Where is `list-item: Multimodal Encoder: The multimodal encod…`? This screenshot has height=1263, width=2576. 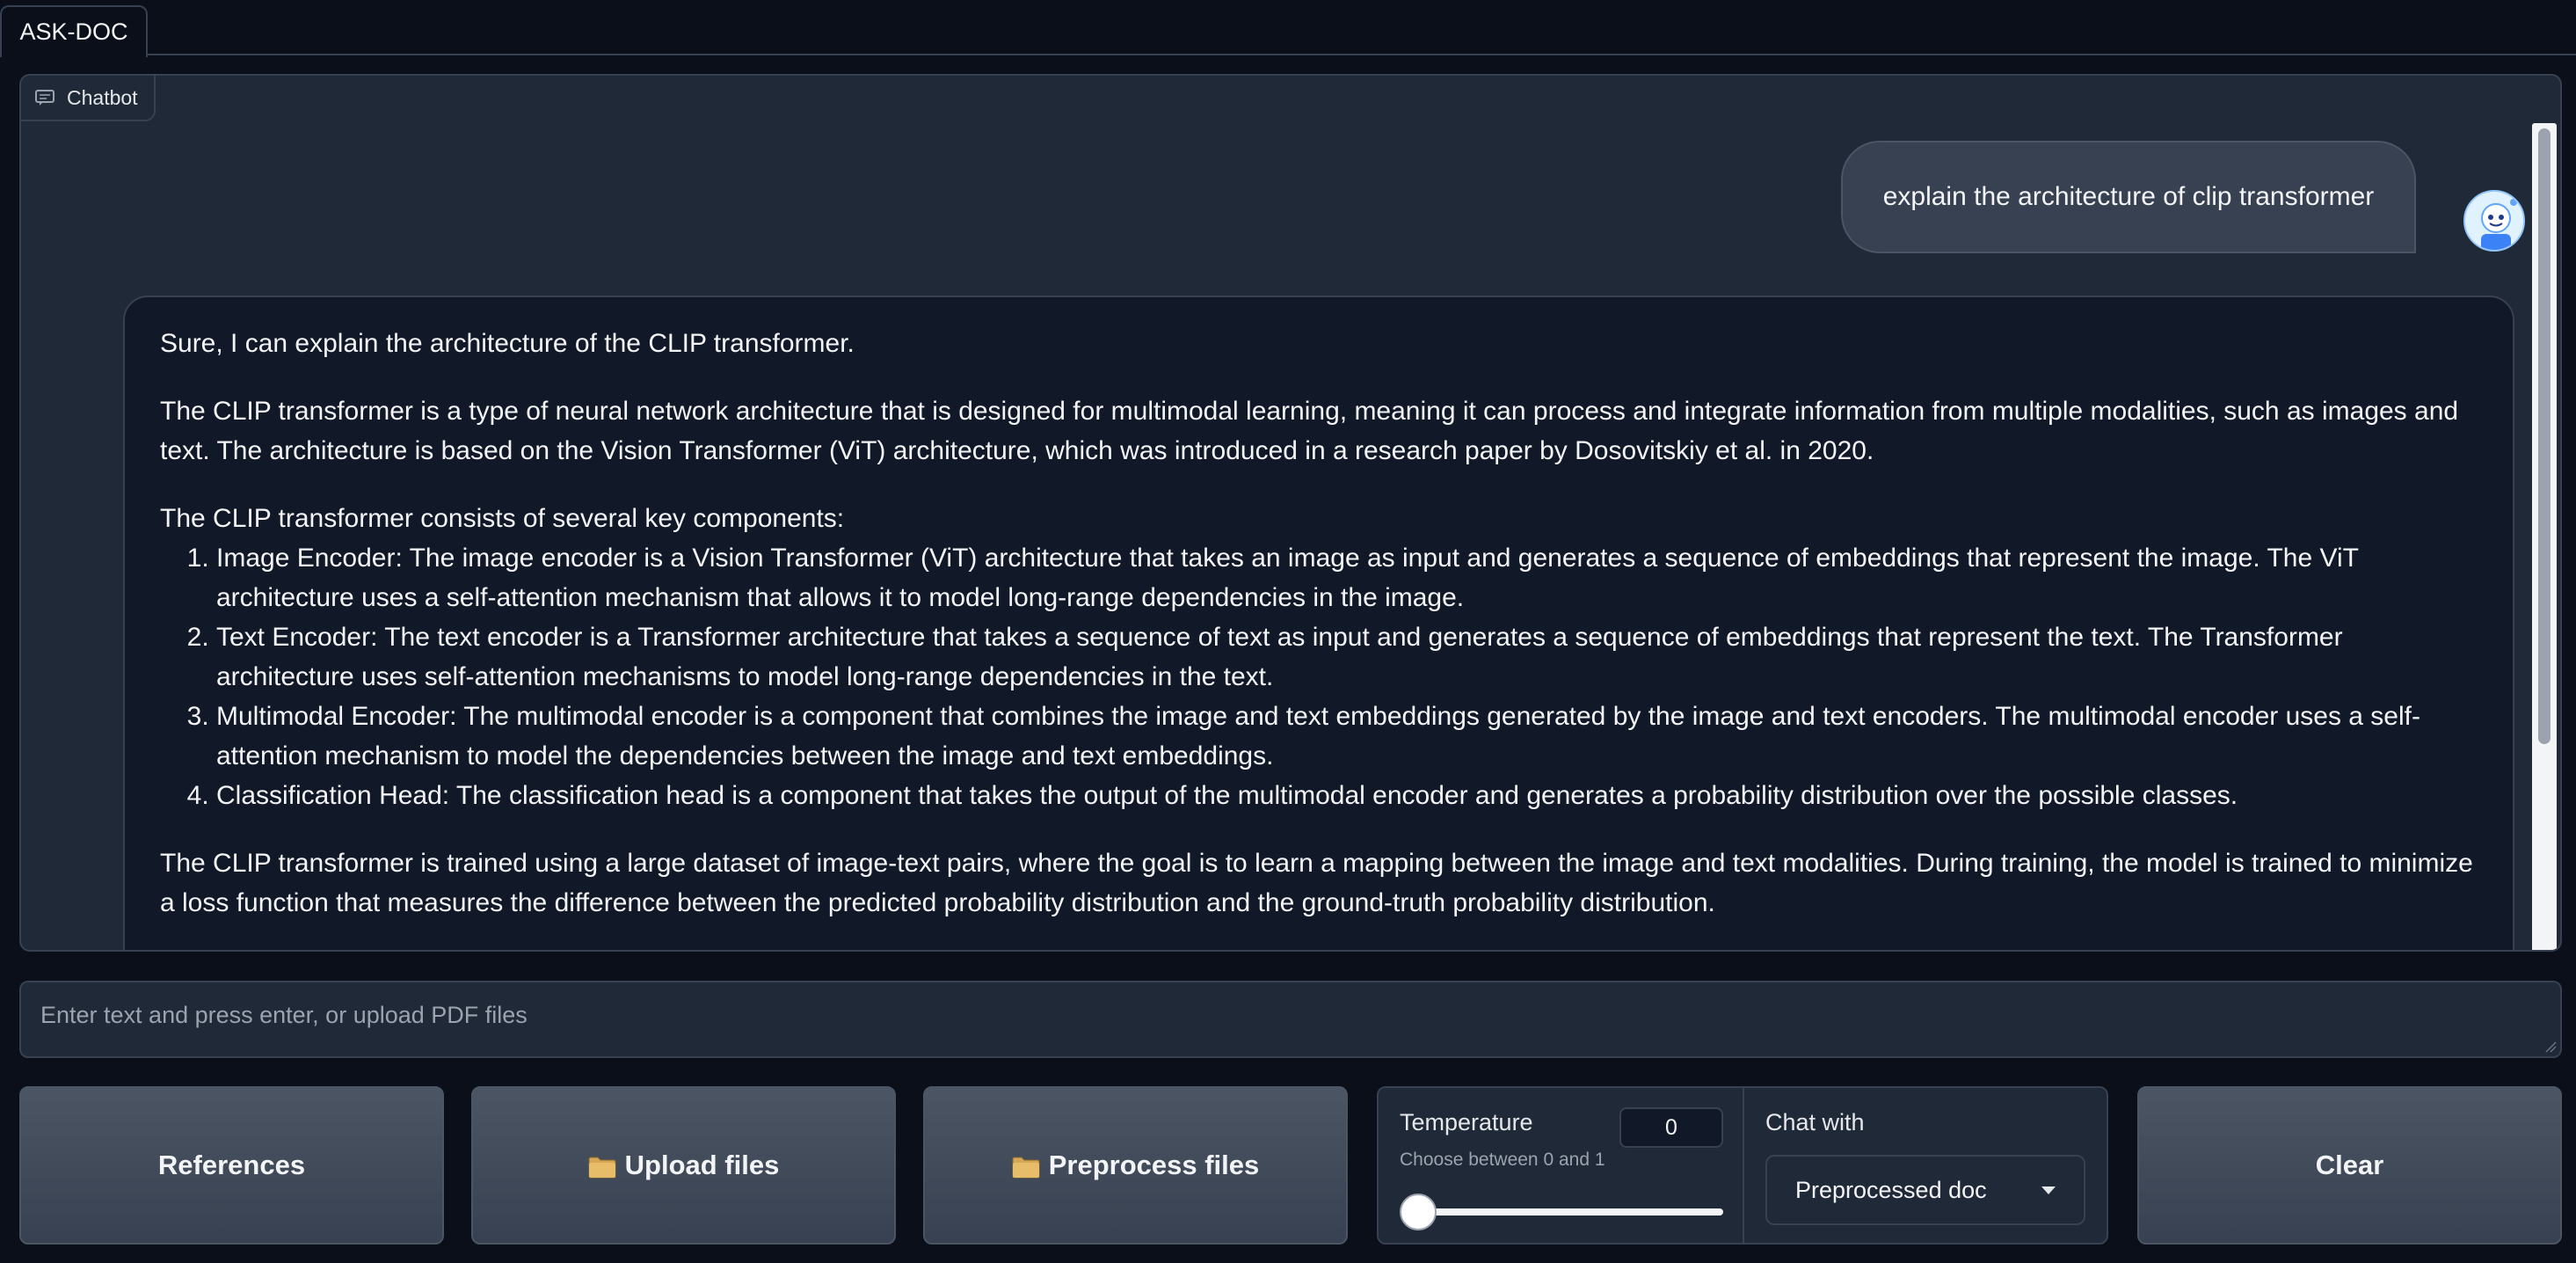
list-item: Multimodal Encoder: The multimodal encod… is located at coordinates (1347, 737).